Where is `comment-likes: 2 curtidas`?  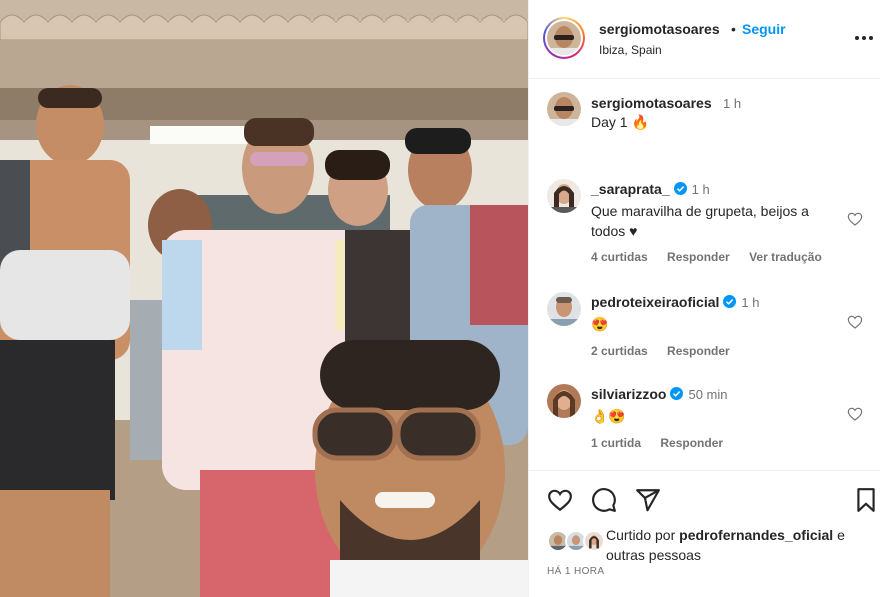 comment-likes: 2 curtidas is located at coordinates (619, 351).